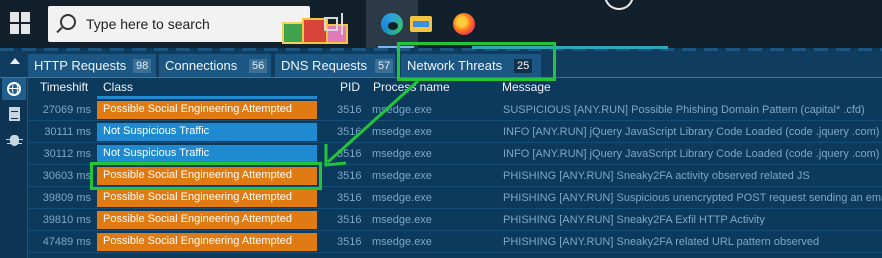 Image resolution: width=882 pixels, height=258 pixels. I want to click on highlight-arrow, so click(372, 123).